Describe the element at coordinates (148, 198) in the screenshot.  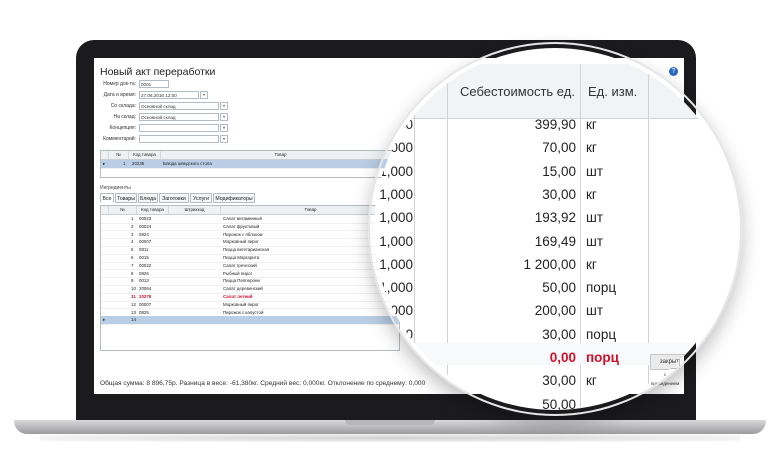
I see `tab-2: Блюда` at that location.